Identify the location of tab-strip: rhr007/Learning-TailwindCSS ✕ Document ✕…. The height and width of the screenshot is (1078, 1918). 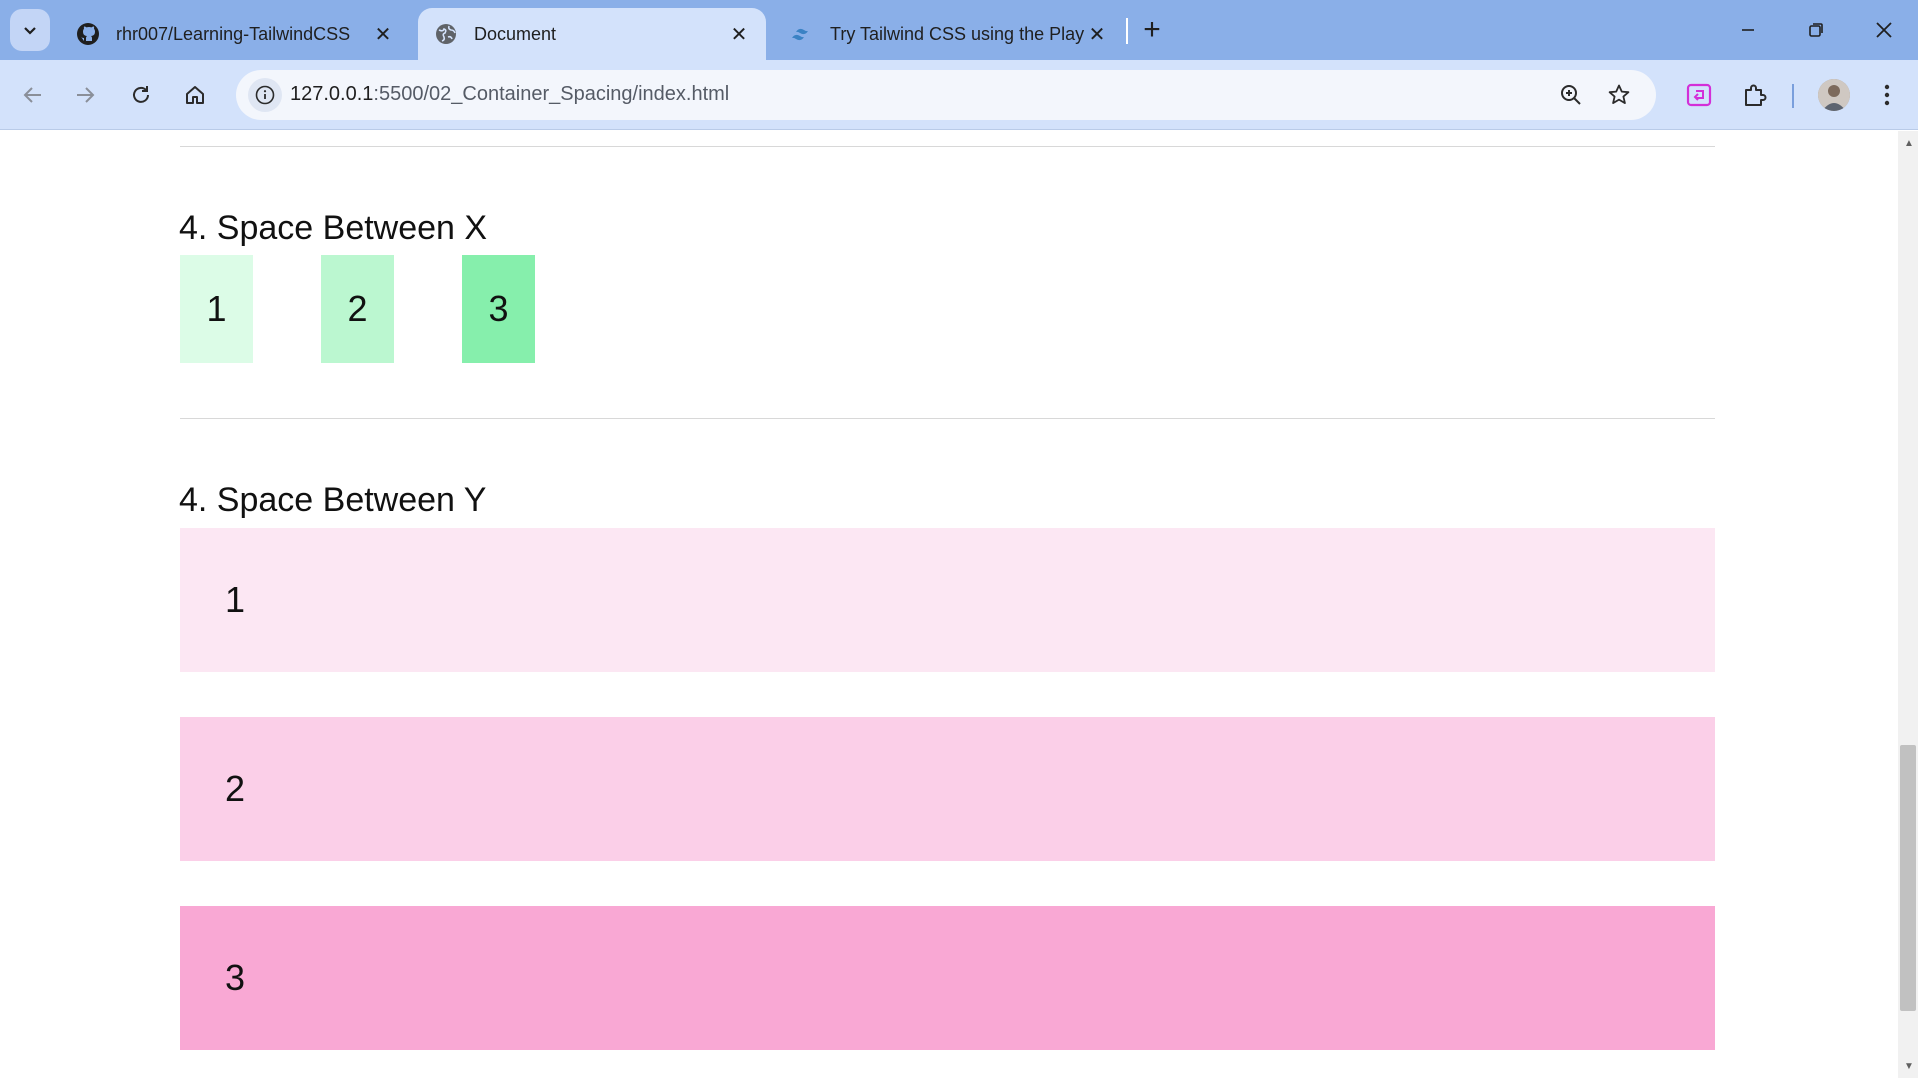
(959, 30).